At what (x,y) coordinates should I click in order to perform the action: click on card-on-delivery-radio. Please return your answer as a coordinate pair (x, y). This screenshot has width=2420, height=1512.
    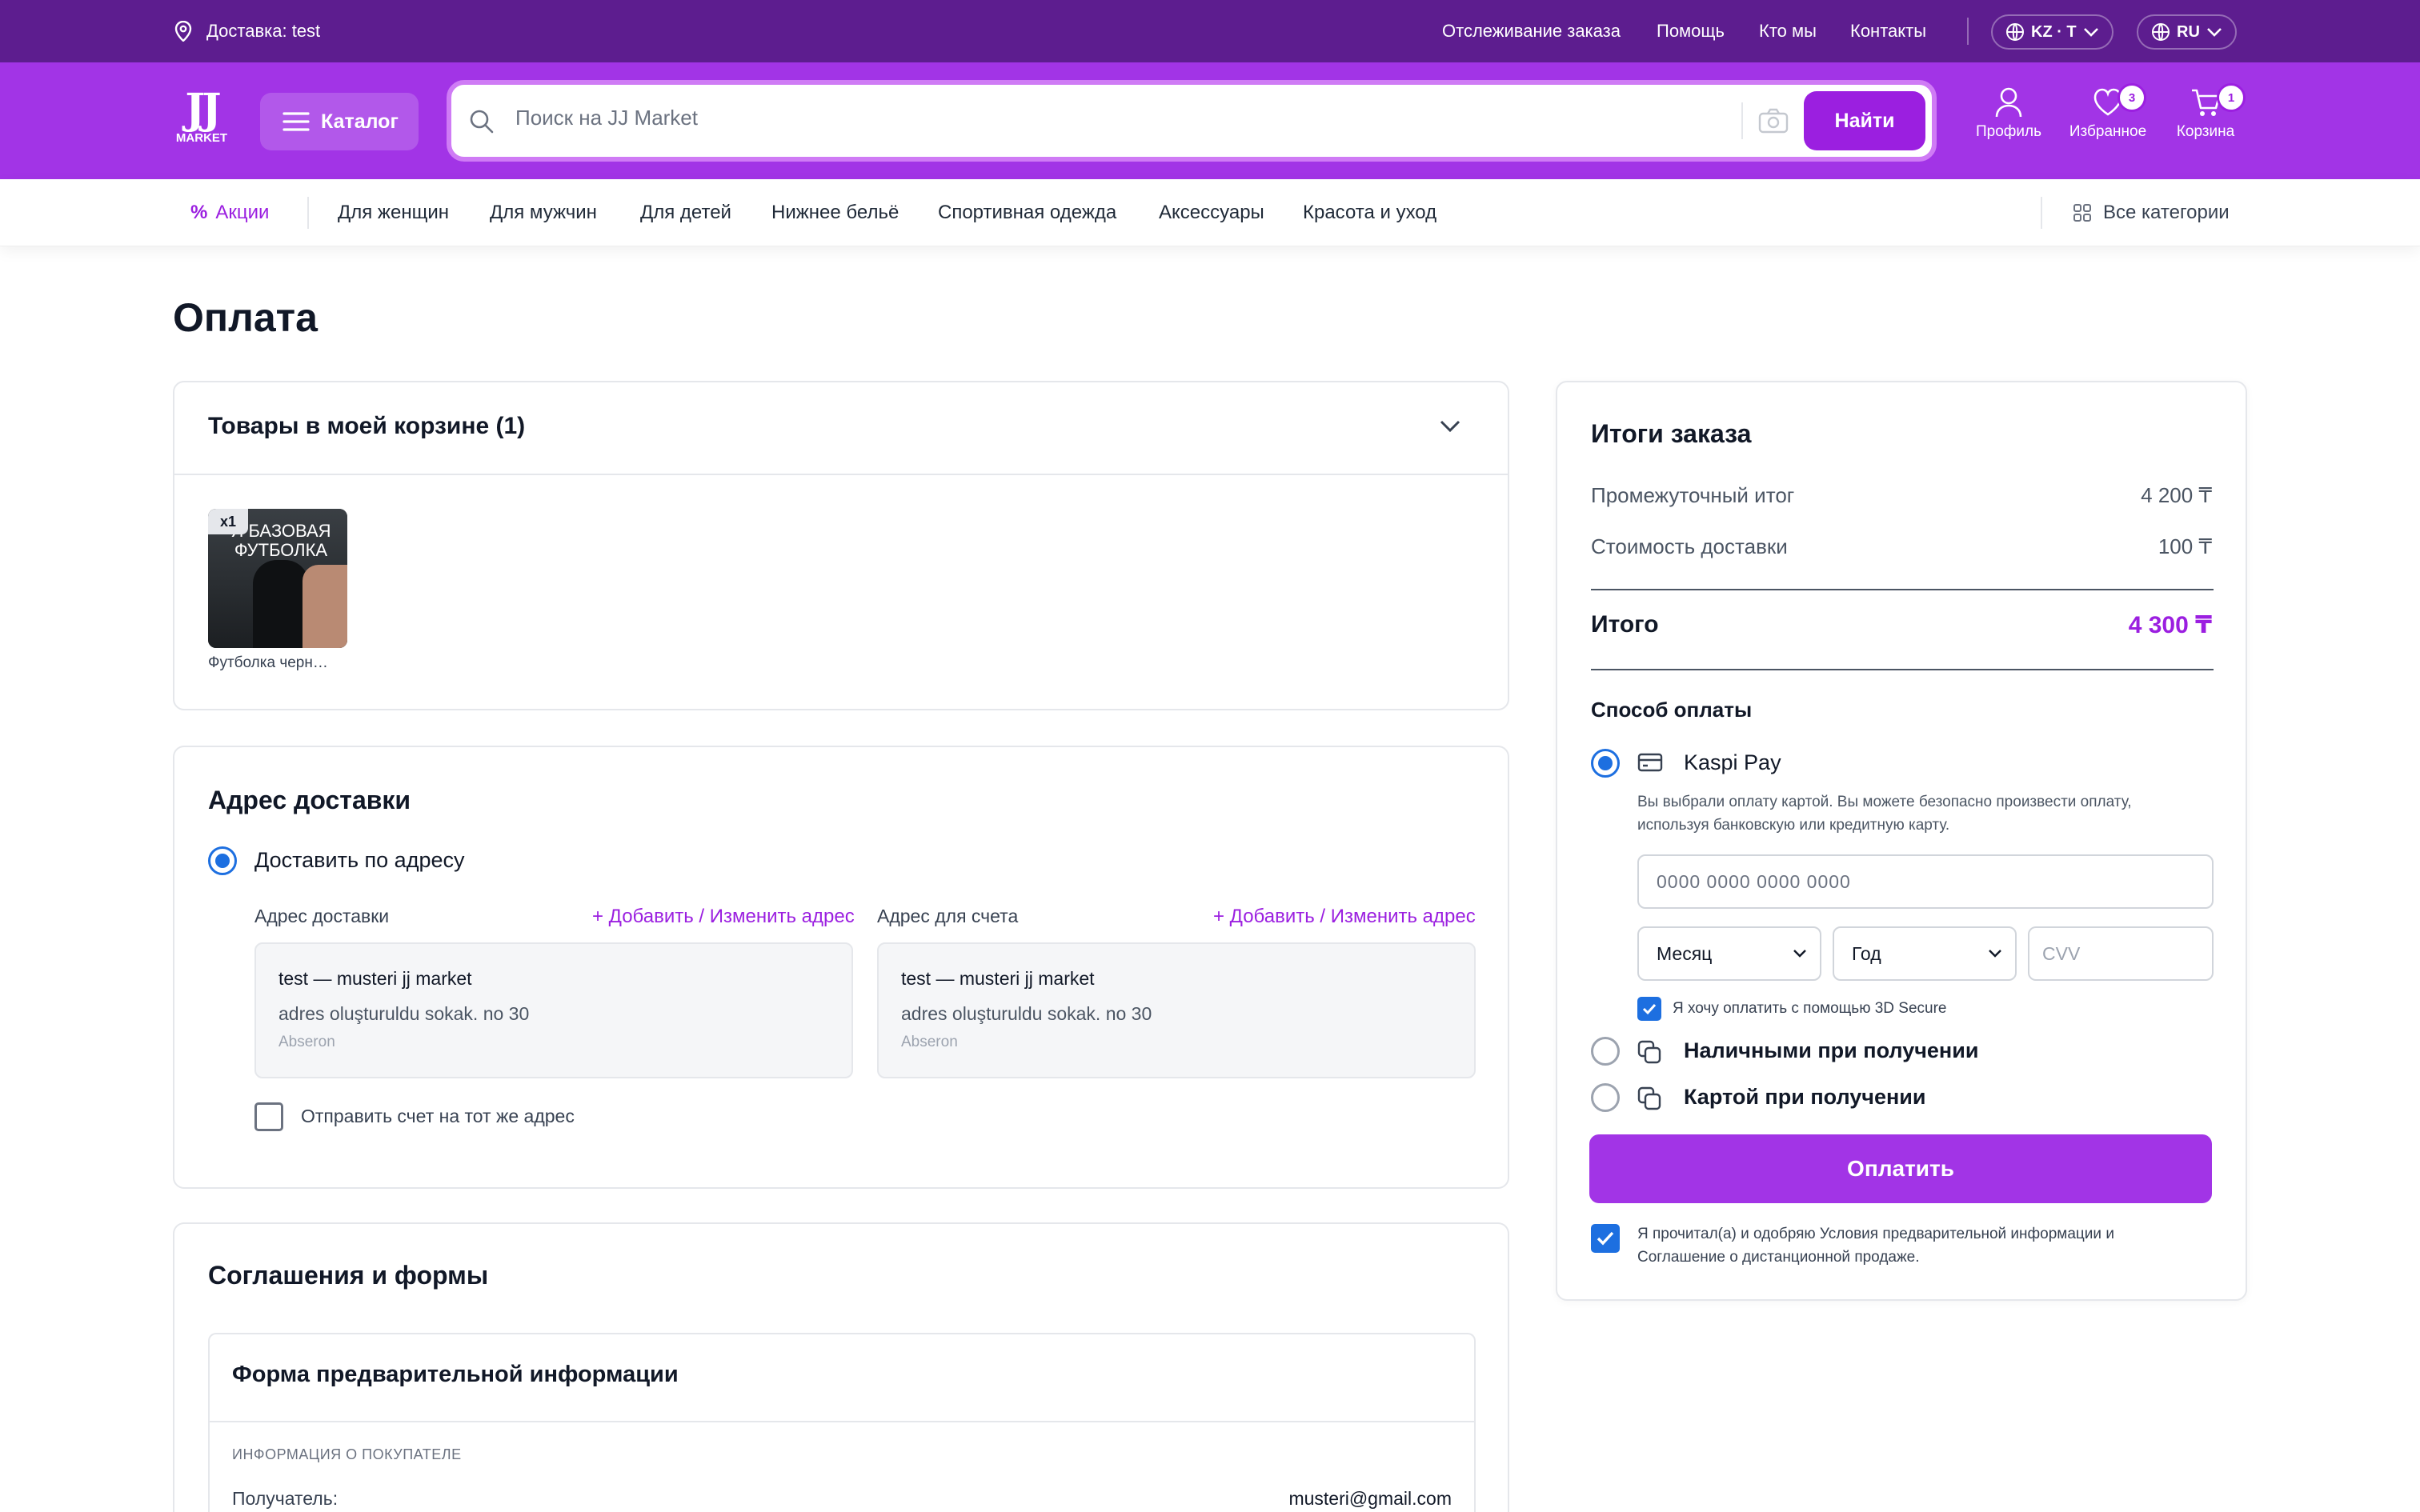
    Looking at the image, I should click on (1605, 1097).